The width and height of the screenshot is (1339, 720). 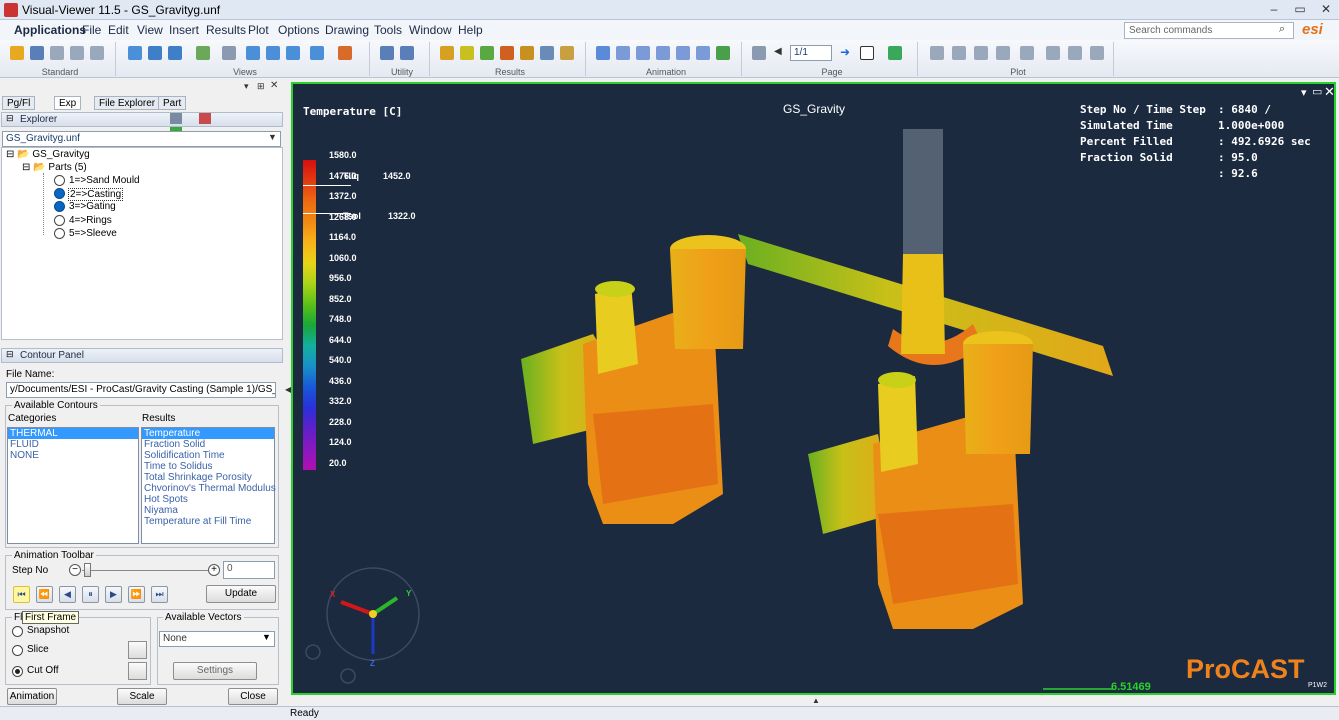 I want to click on menu-view: View, so click(x=150, y=30).